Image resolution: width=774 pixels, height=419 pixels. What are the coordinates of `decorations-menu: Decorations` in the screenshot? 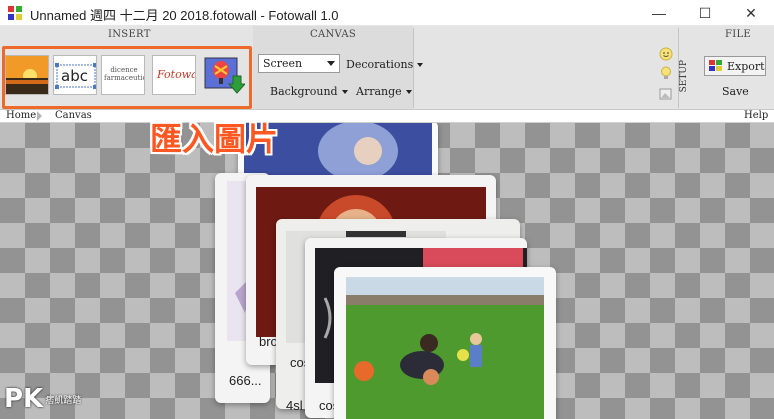 It's located at (385, 64).